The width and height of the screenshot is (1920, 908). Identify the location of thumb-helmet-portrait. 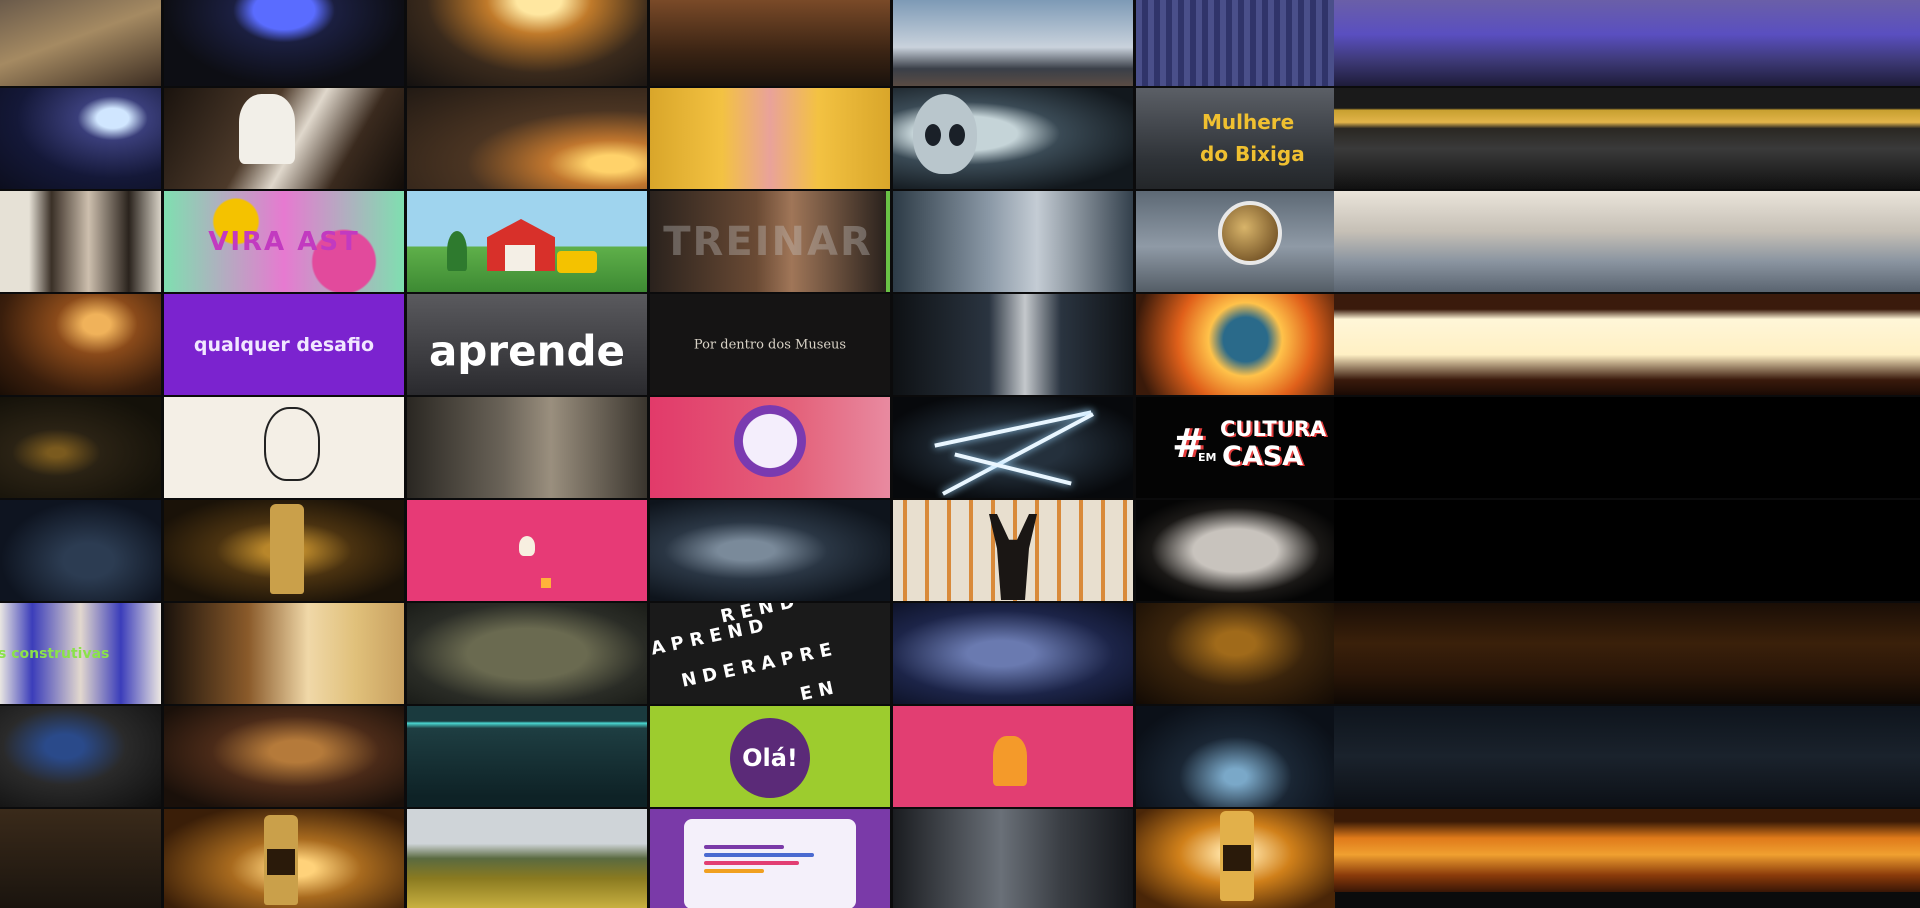
(770, 550).